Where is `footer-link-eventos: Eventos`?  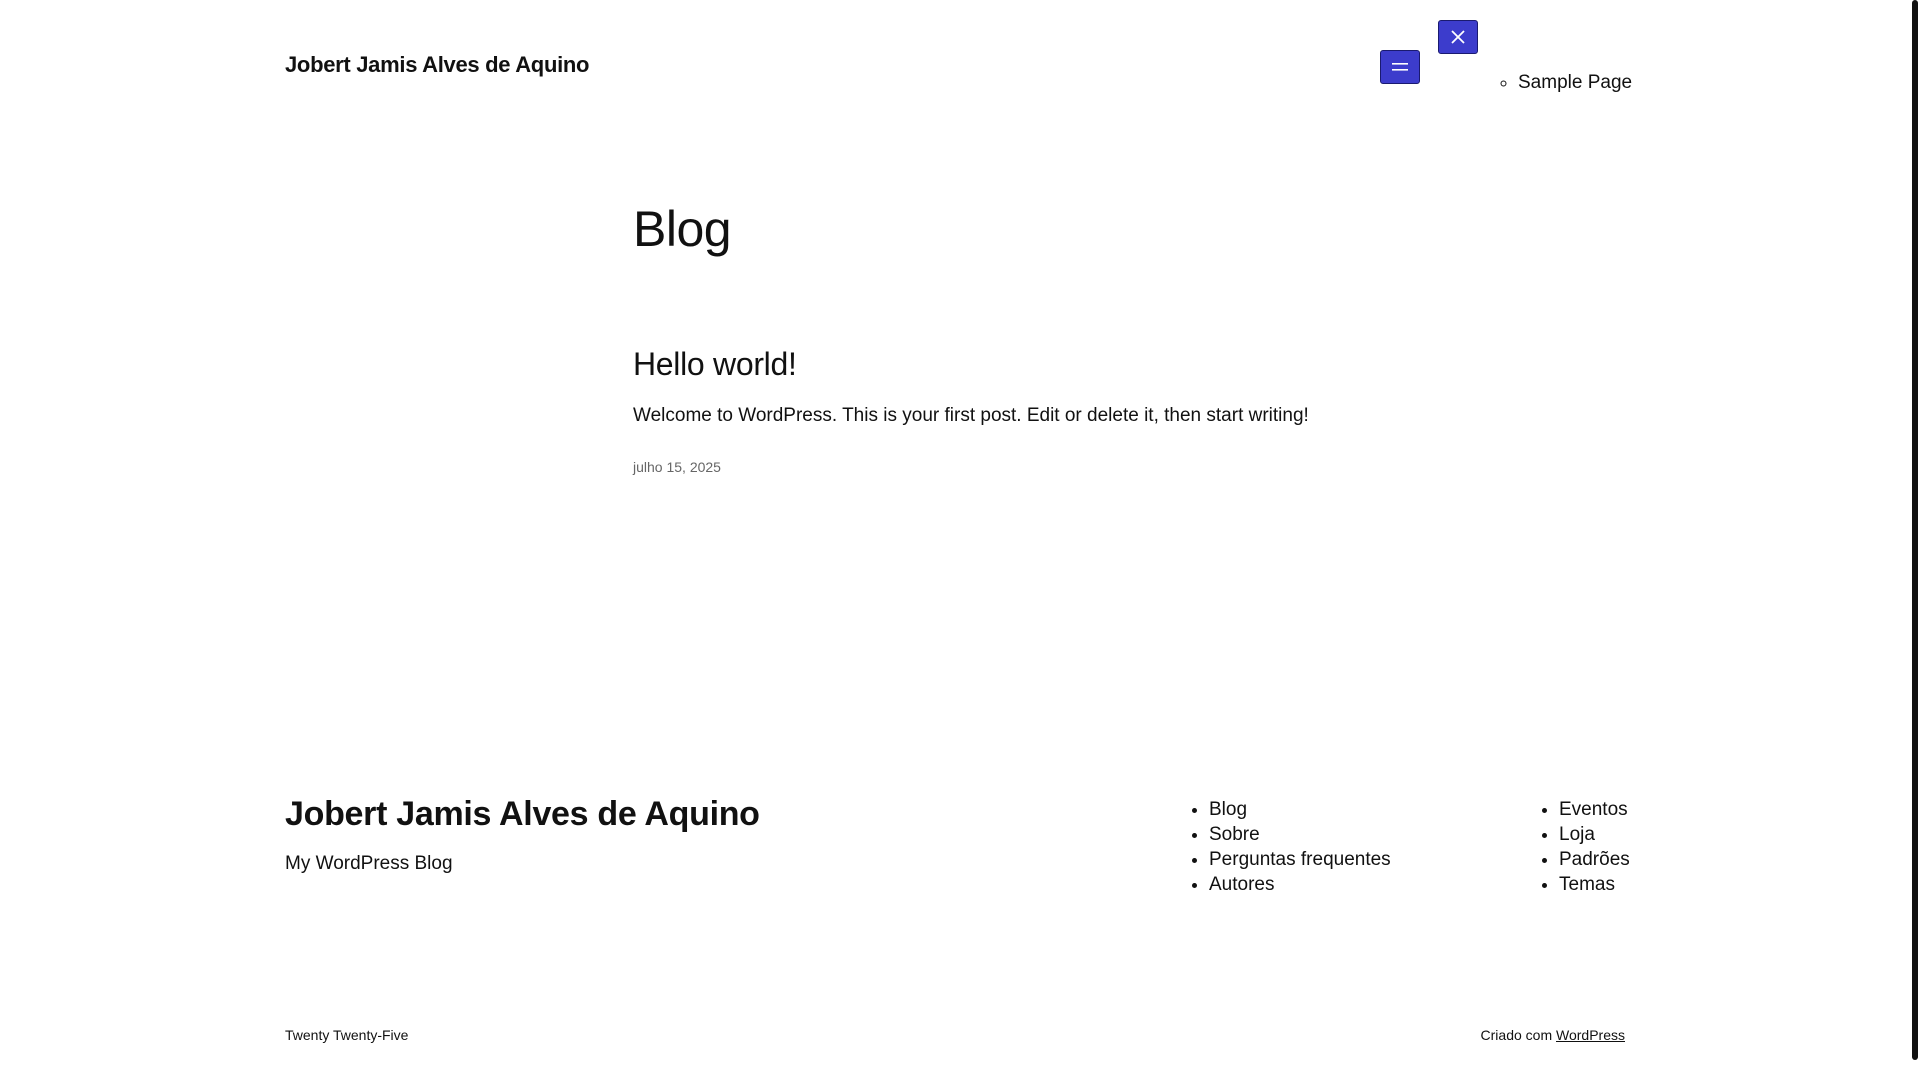 footer-link-eventos: Eventos is located at coordinates (1593, 809).